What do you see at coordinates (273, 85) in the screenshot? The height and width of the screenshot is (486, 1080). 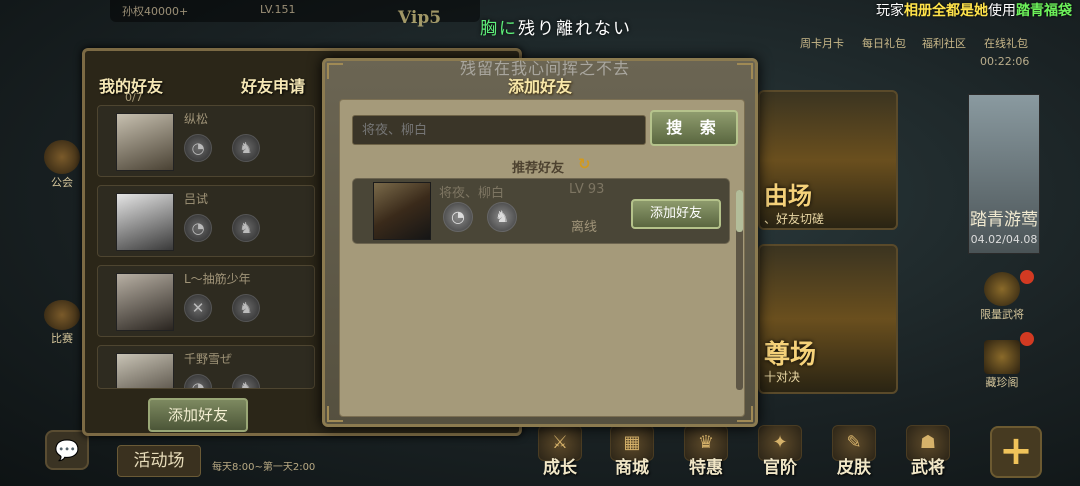 I see `tab-friend-requests: 好友申请` at bounding box center [273, 85].